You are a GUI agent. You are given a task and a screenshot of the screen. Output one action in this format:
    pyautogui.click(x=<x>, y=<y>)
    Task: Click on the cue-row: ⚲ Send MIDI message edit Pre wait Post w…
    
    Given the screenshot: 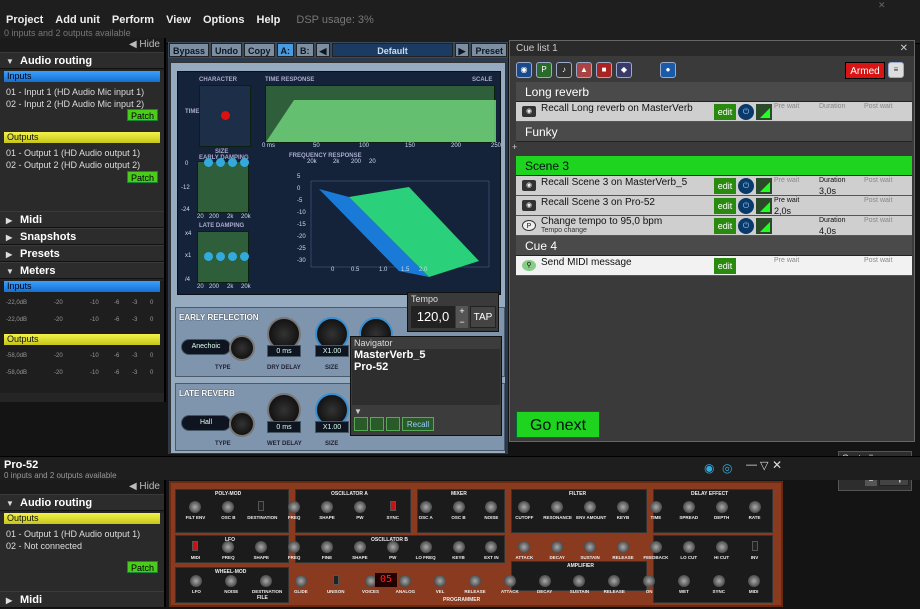 What is the action you would take?
    pyautogui.click(x=714, y=266)
    